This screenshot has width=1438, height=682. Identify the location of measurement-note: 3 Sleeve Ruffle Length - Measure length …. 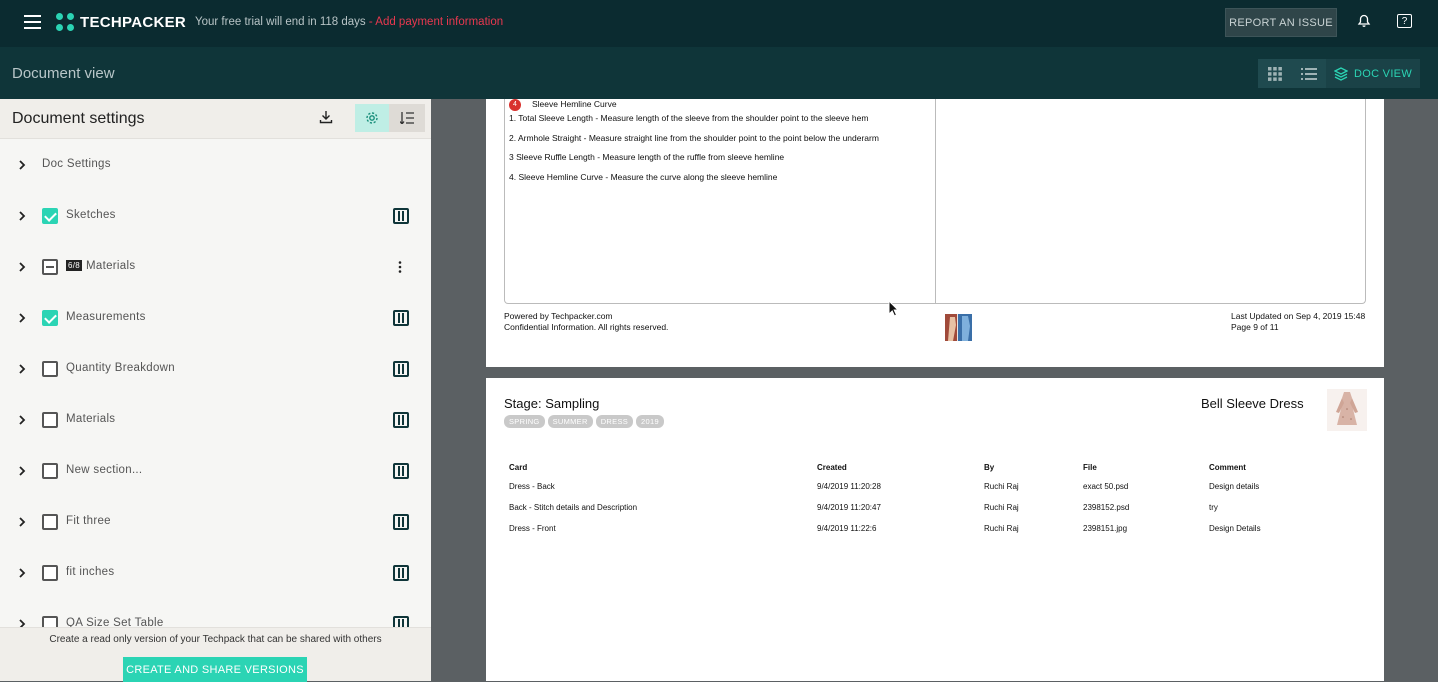
(647, 157).